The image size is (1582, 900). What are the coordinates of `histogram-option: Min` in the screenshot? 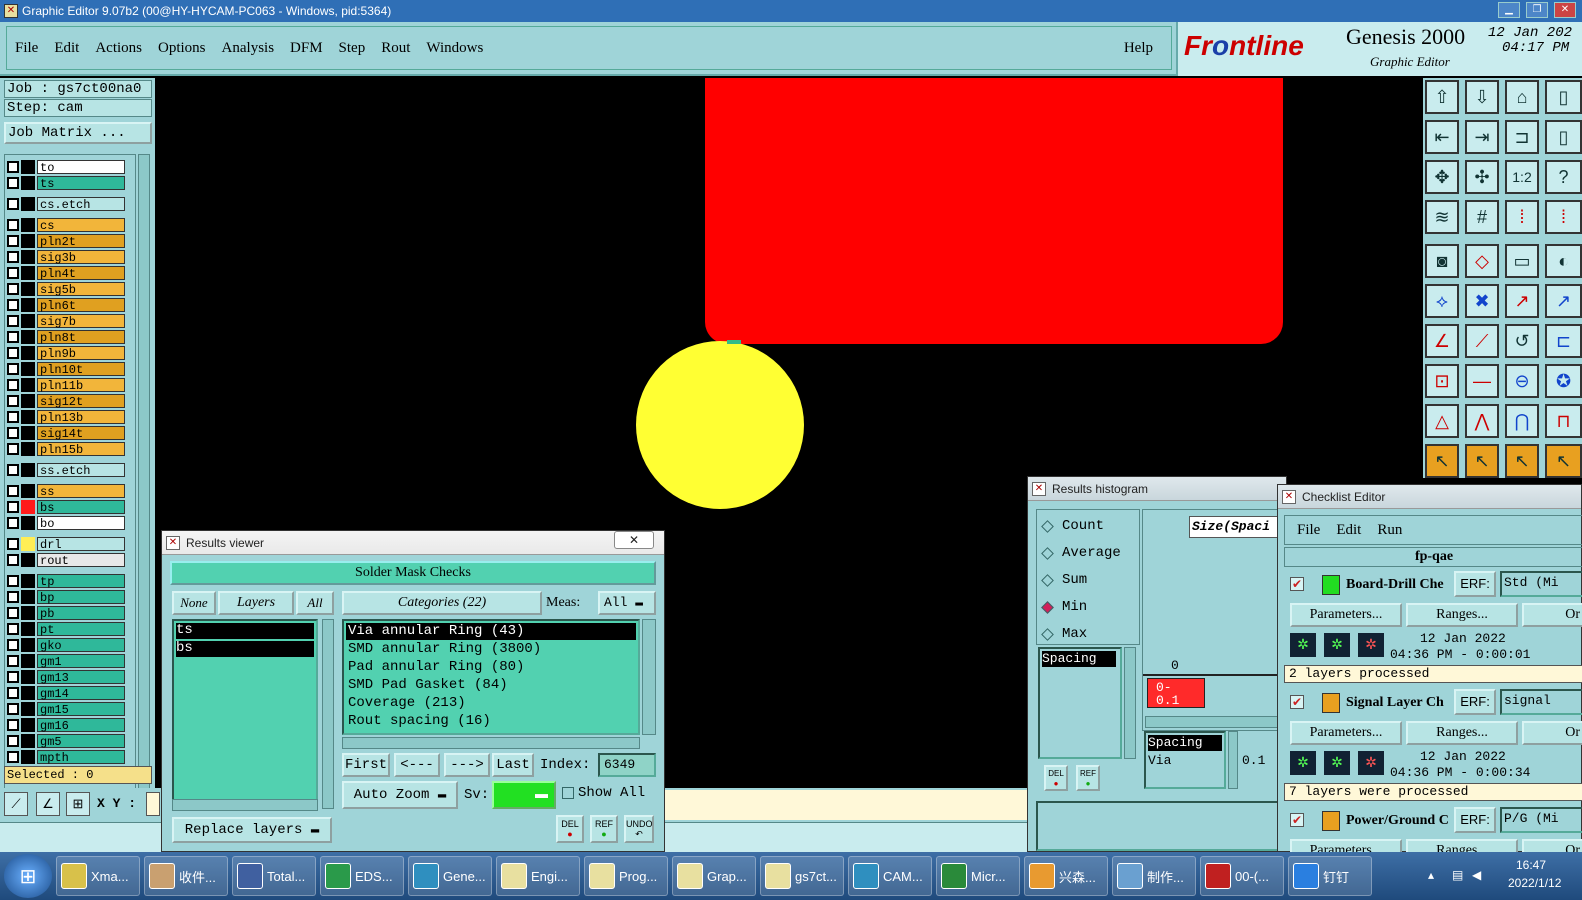 It's located at (1064, 607).